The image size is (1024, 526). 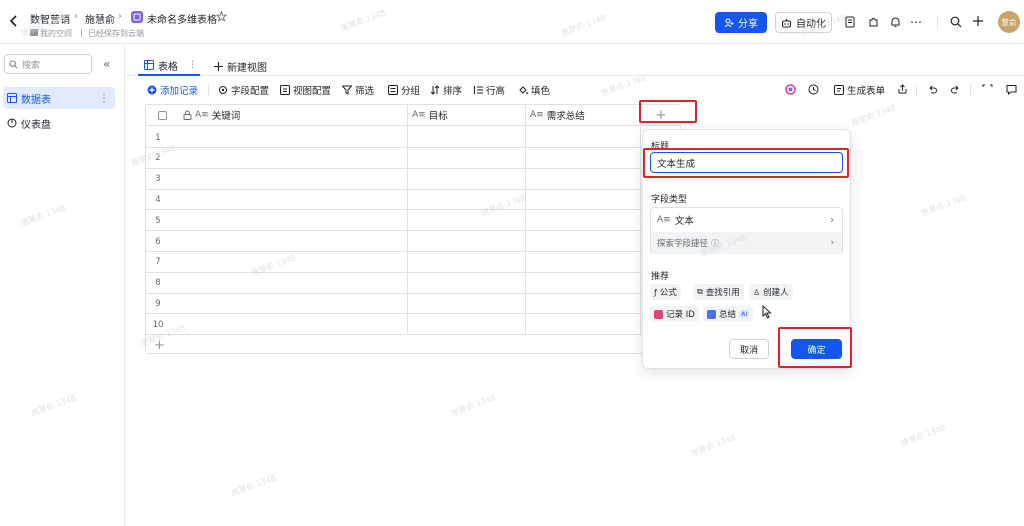 What do you see at coordinates (250, 91) in the screenshot?
I see `field-config-label: 字段配置` at bounding box center [250, 91].